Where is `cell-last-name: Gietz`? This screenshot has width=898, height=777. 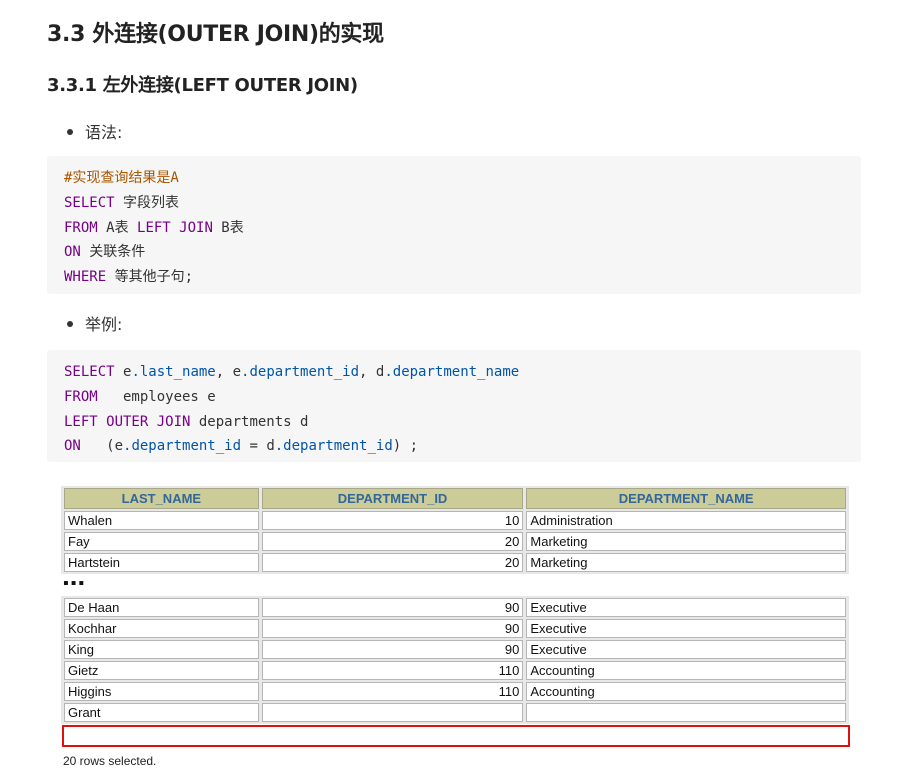 cell-last-name: Gietz is located at coordinates (161, 670).